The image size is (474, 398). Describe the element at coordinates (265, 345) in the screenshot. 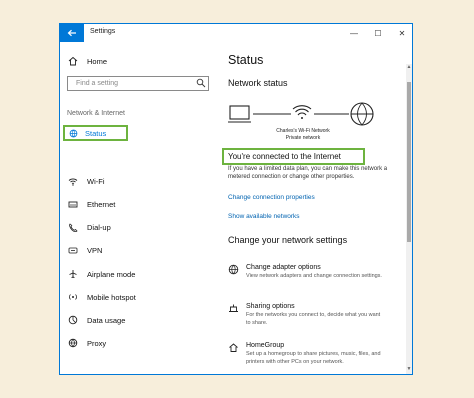

I see `option-title: HomeGroup` at that location.